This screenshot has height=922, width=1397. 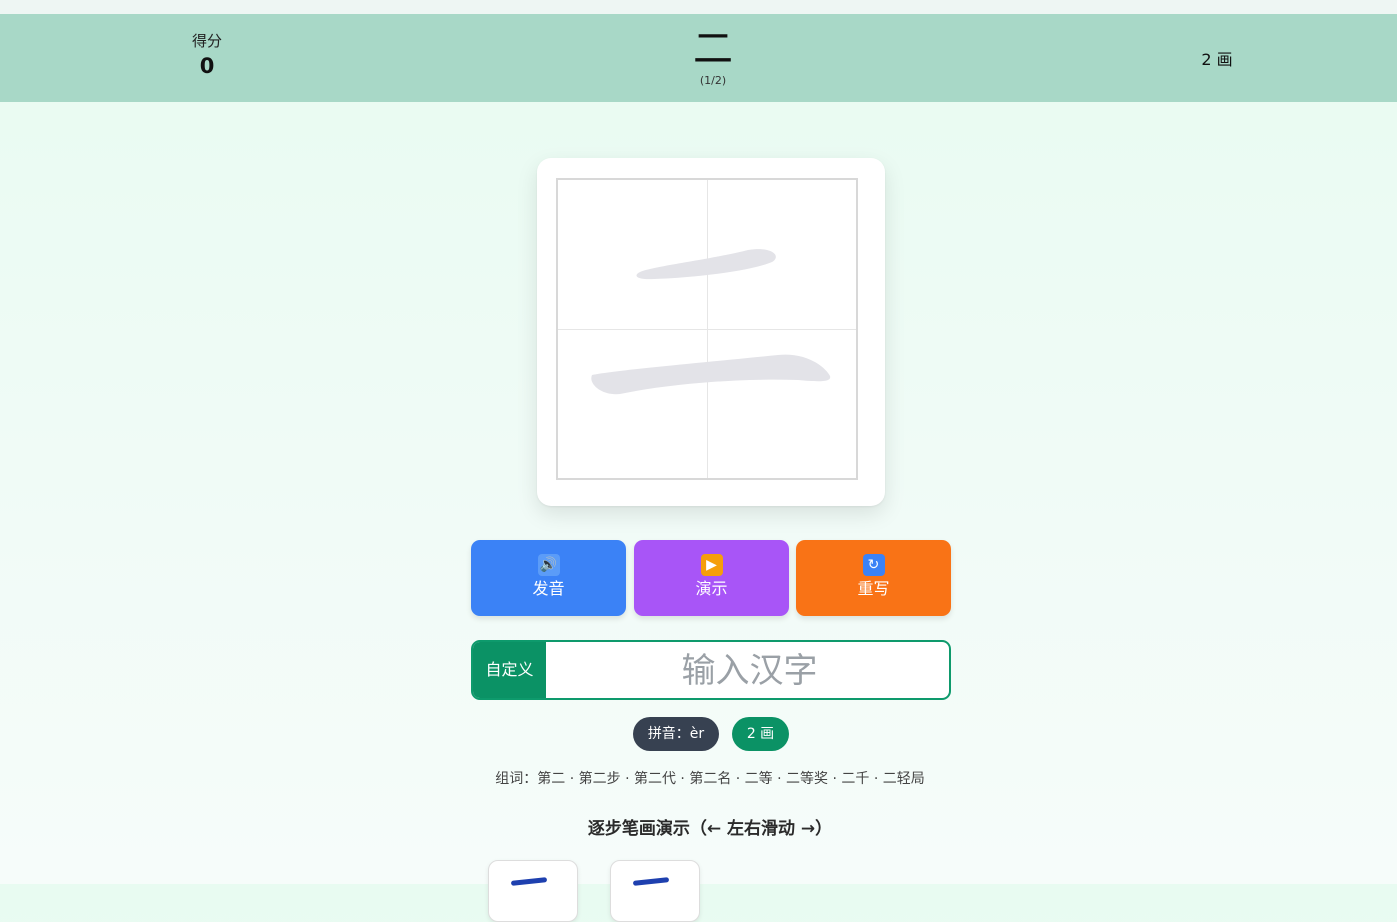 What do you see at coordinates (711, 588) in the screenshot?
I see `demo-button-label: 演示` at bounding box center [711, 588].